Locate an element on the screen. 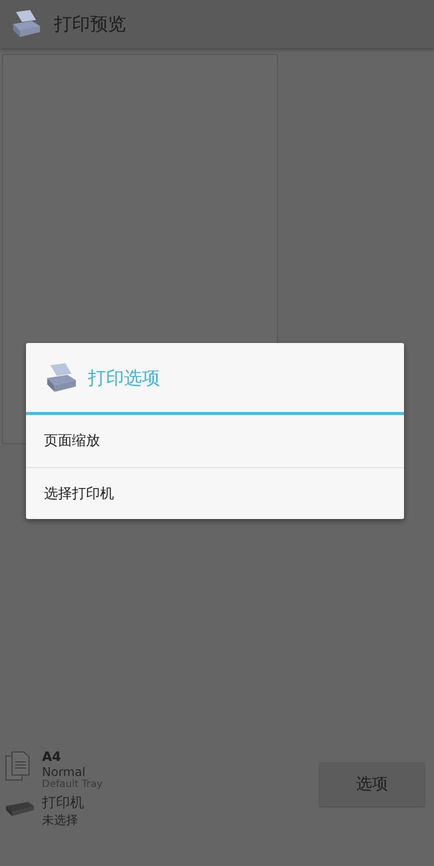  app-title: 打印预览 is located at coordinates (90, 24).